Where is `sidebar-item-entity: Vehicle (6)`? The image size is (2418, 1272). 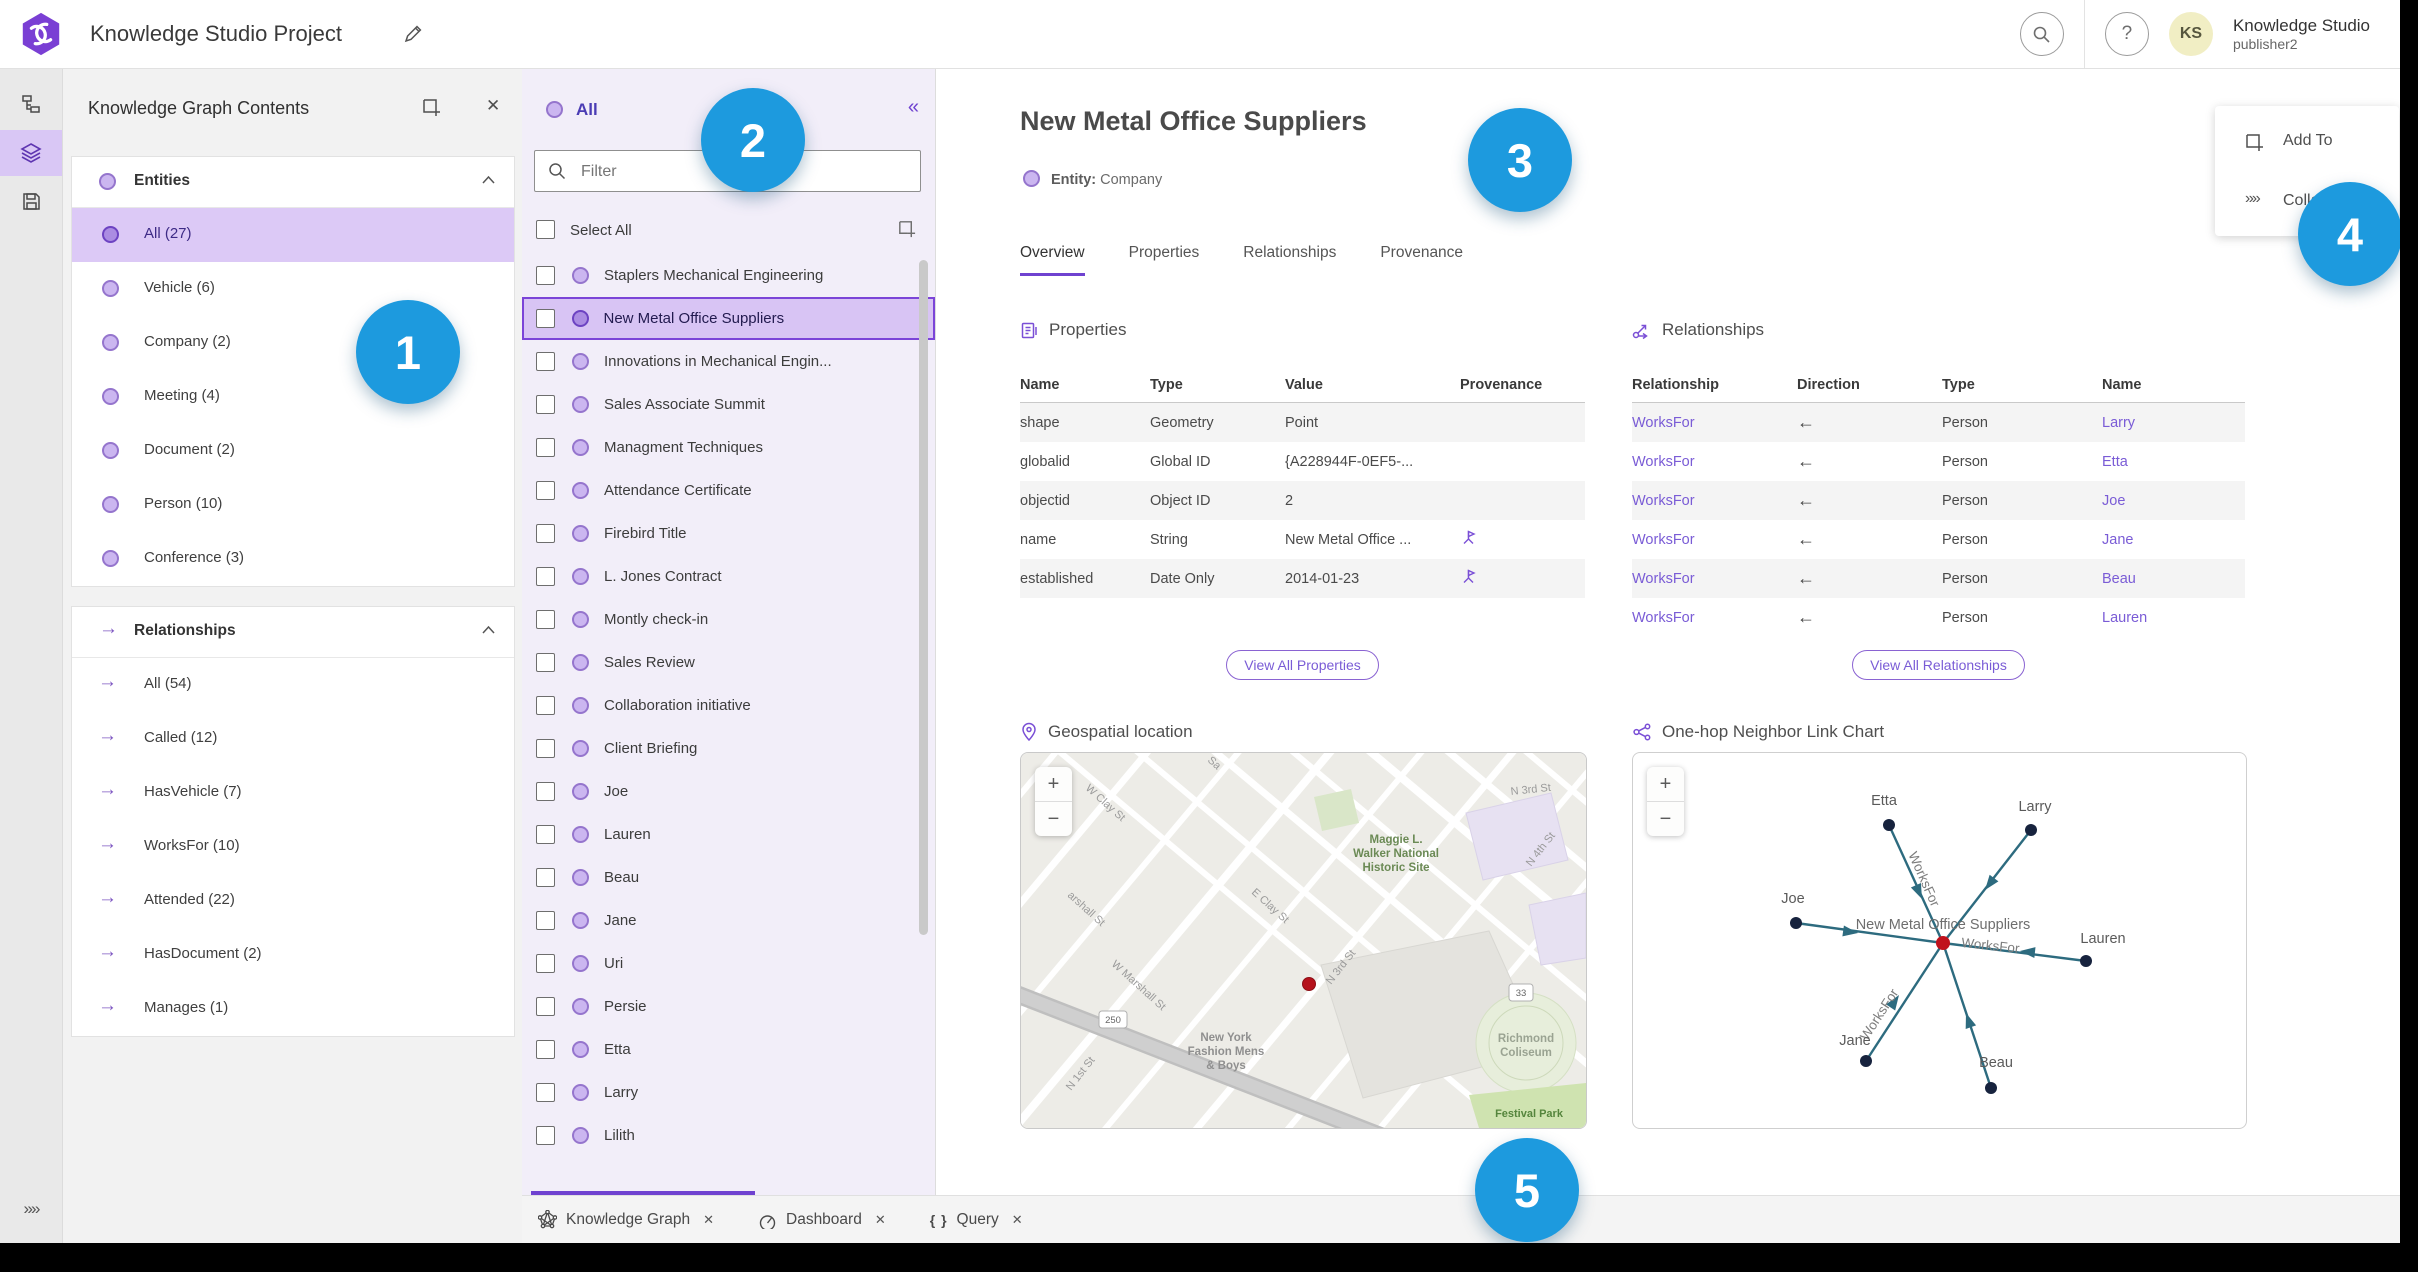 sidebar-item-entity: Vehicle (6) is located at coordinates (293, 289).